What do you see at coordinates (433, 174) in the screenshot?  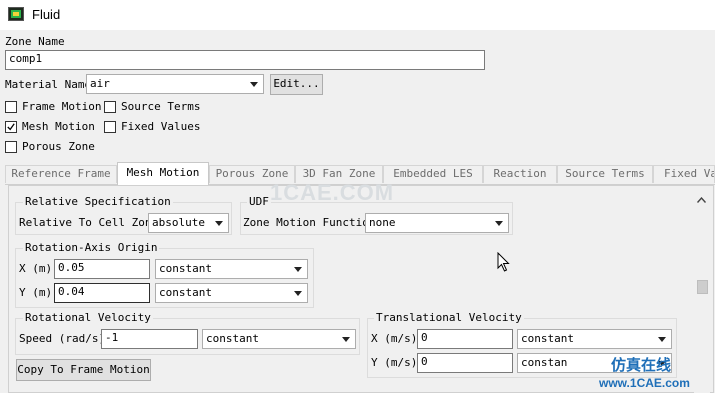 I see `tab-embedded-les: Embedded LES` at bounding box center [433, 174].